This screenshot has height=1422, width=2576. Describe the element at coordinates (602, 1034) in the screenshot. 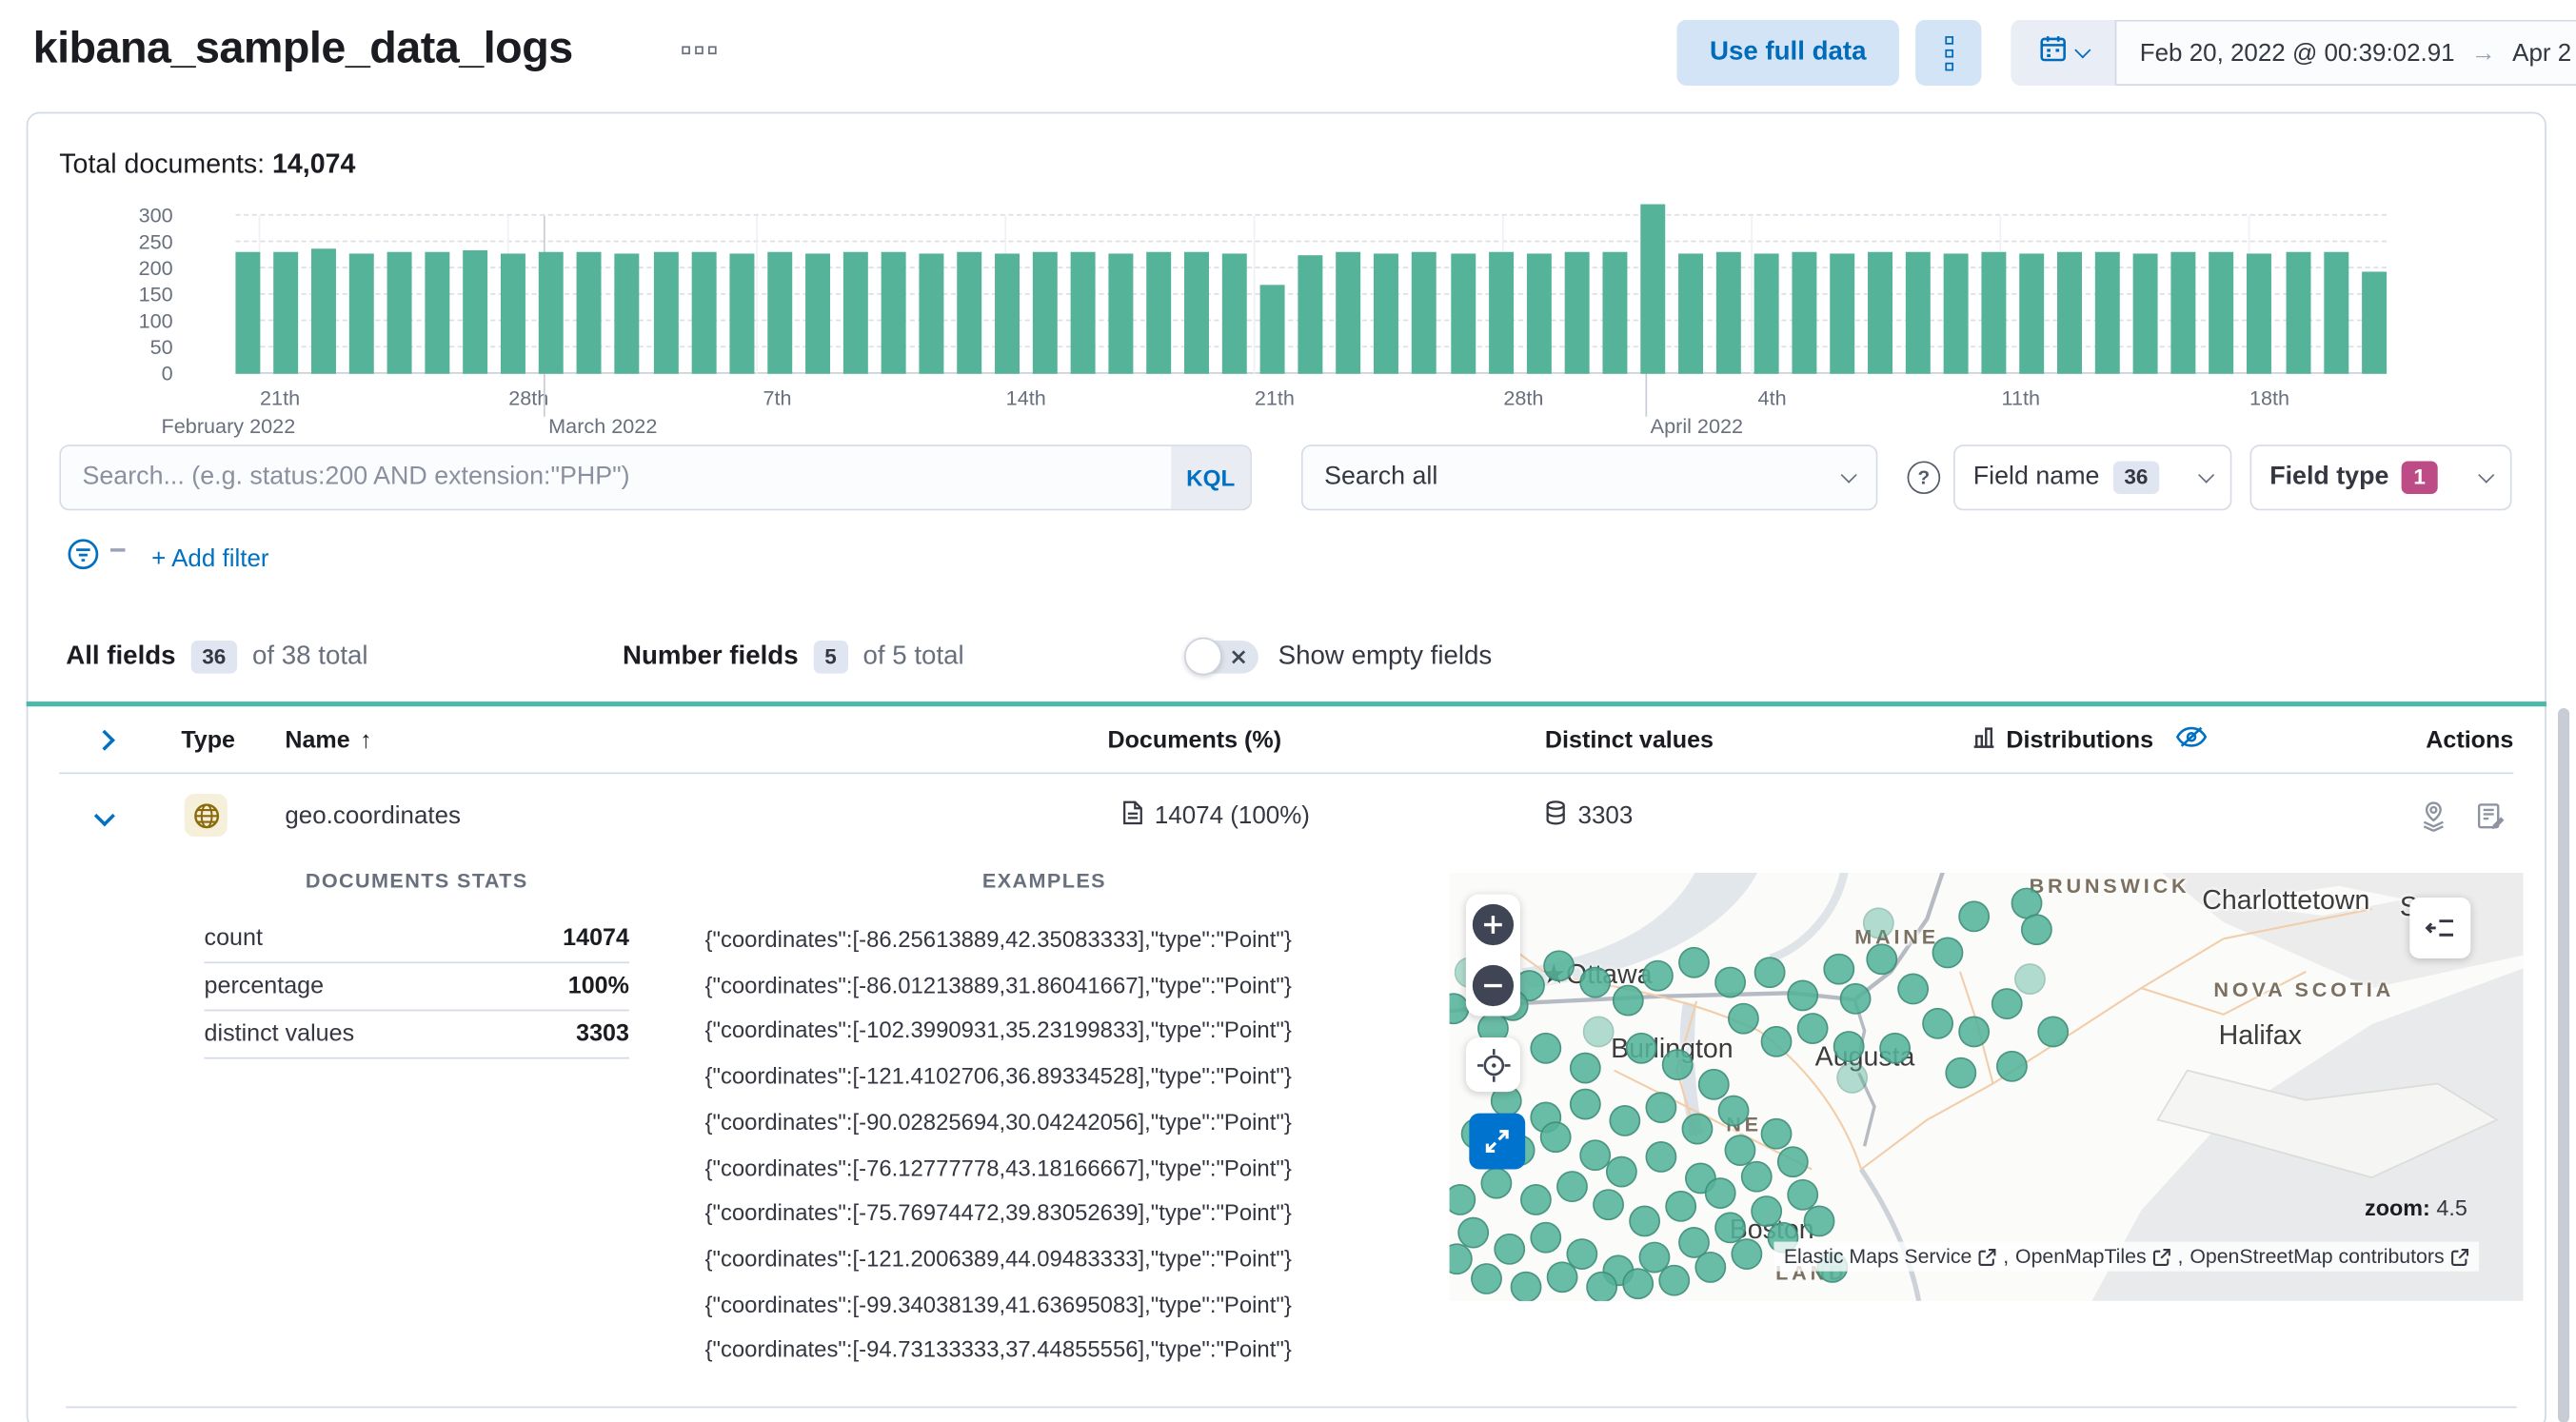

I see `stats-value: 3303` at that location.